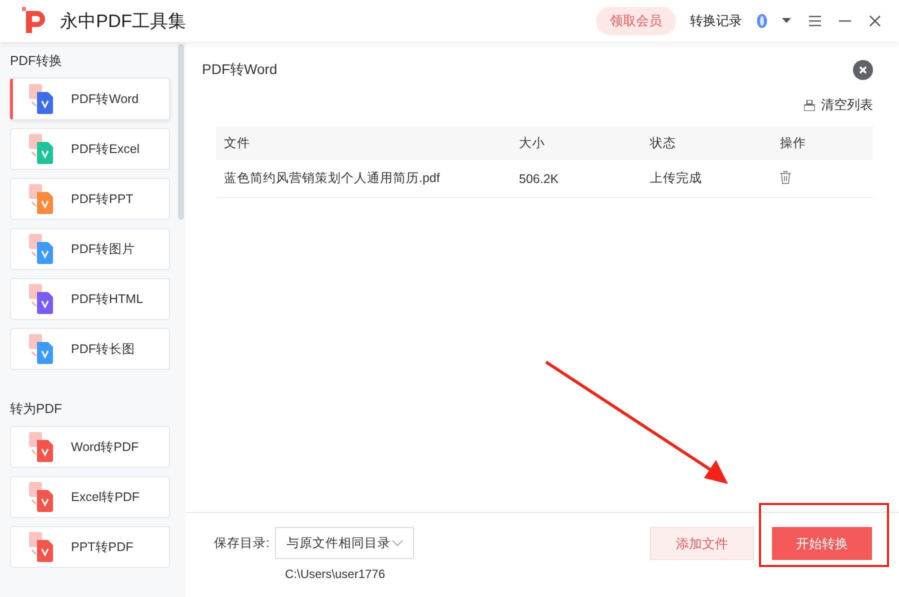 The width and height of the screenshot is (899, 597). I want to click on sidebar-item: PDF转长图, so click(90, 349).